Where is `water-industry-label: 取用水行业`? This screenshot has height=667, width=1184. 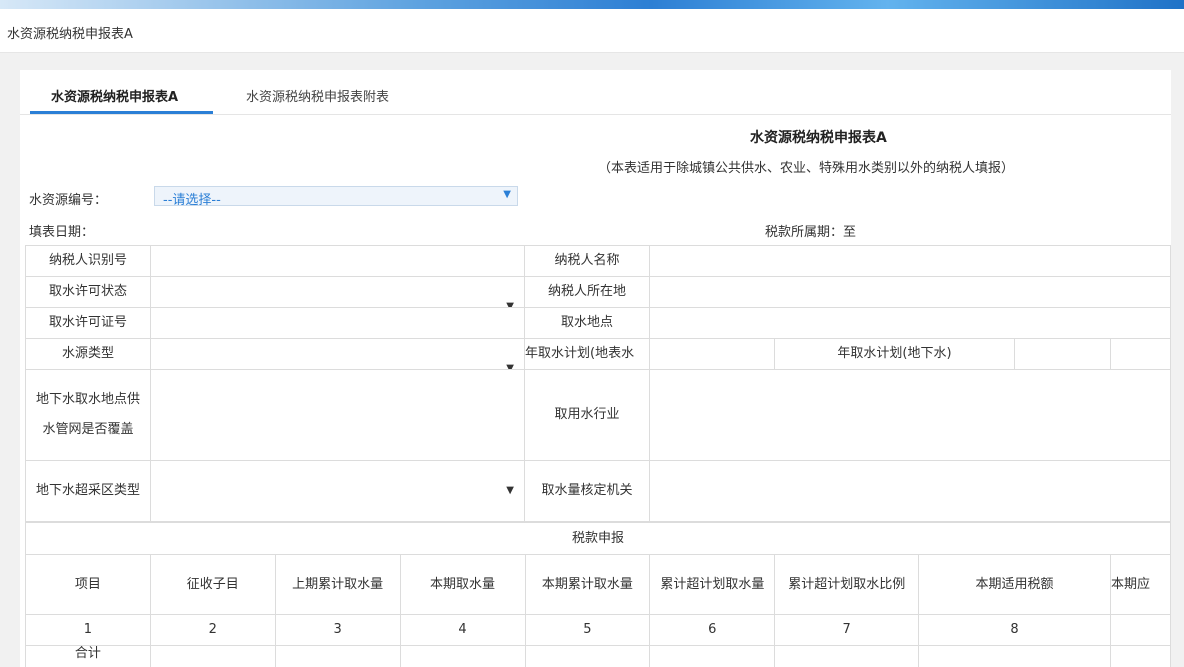 water-industry-label: 取用水行业 is located at coordinates (587, 415).